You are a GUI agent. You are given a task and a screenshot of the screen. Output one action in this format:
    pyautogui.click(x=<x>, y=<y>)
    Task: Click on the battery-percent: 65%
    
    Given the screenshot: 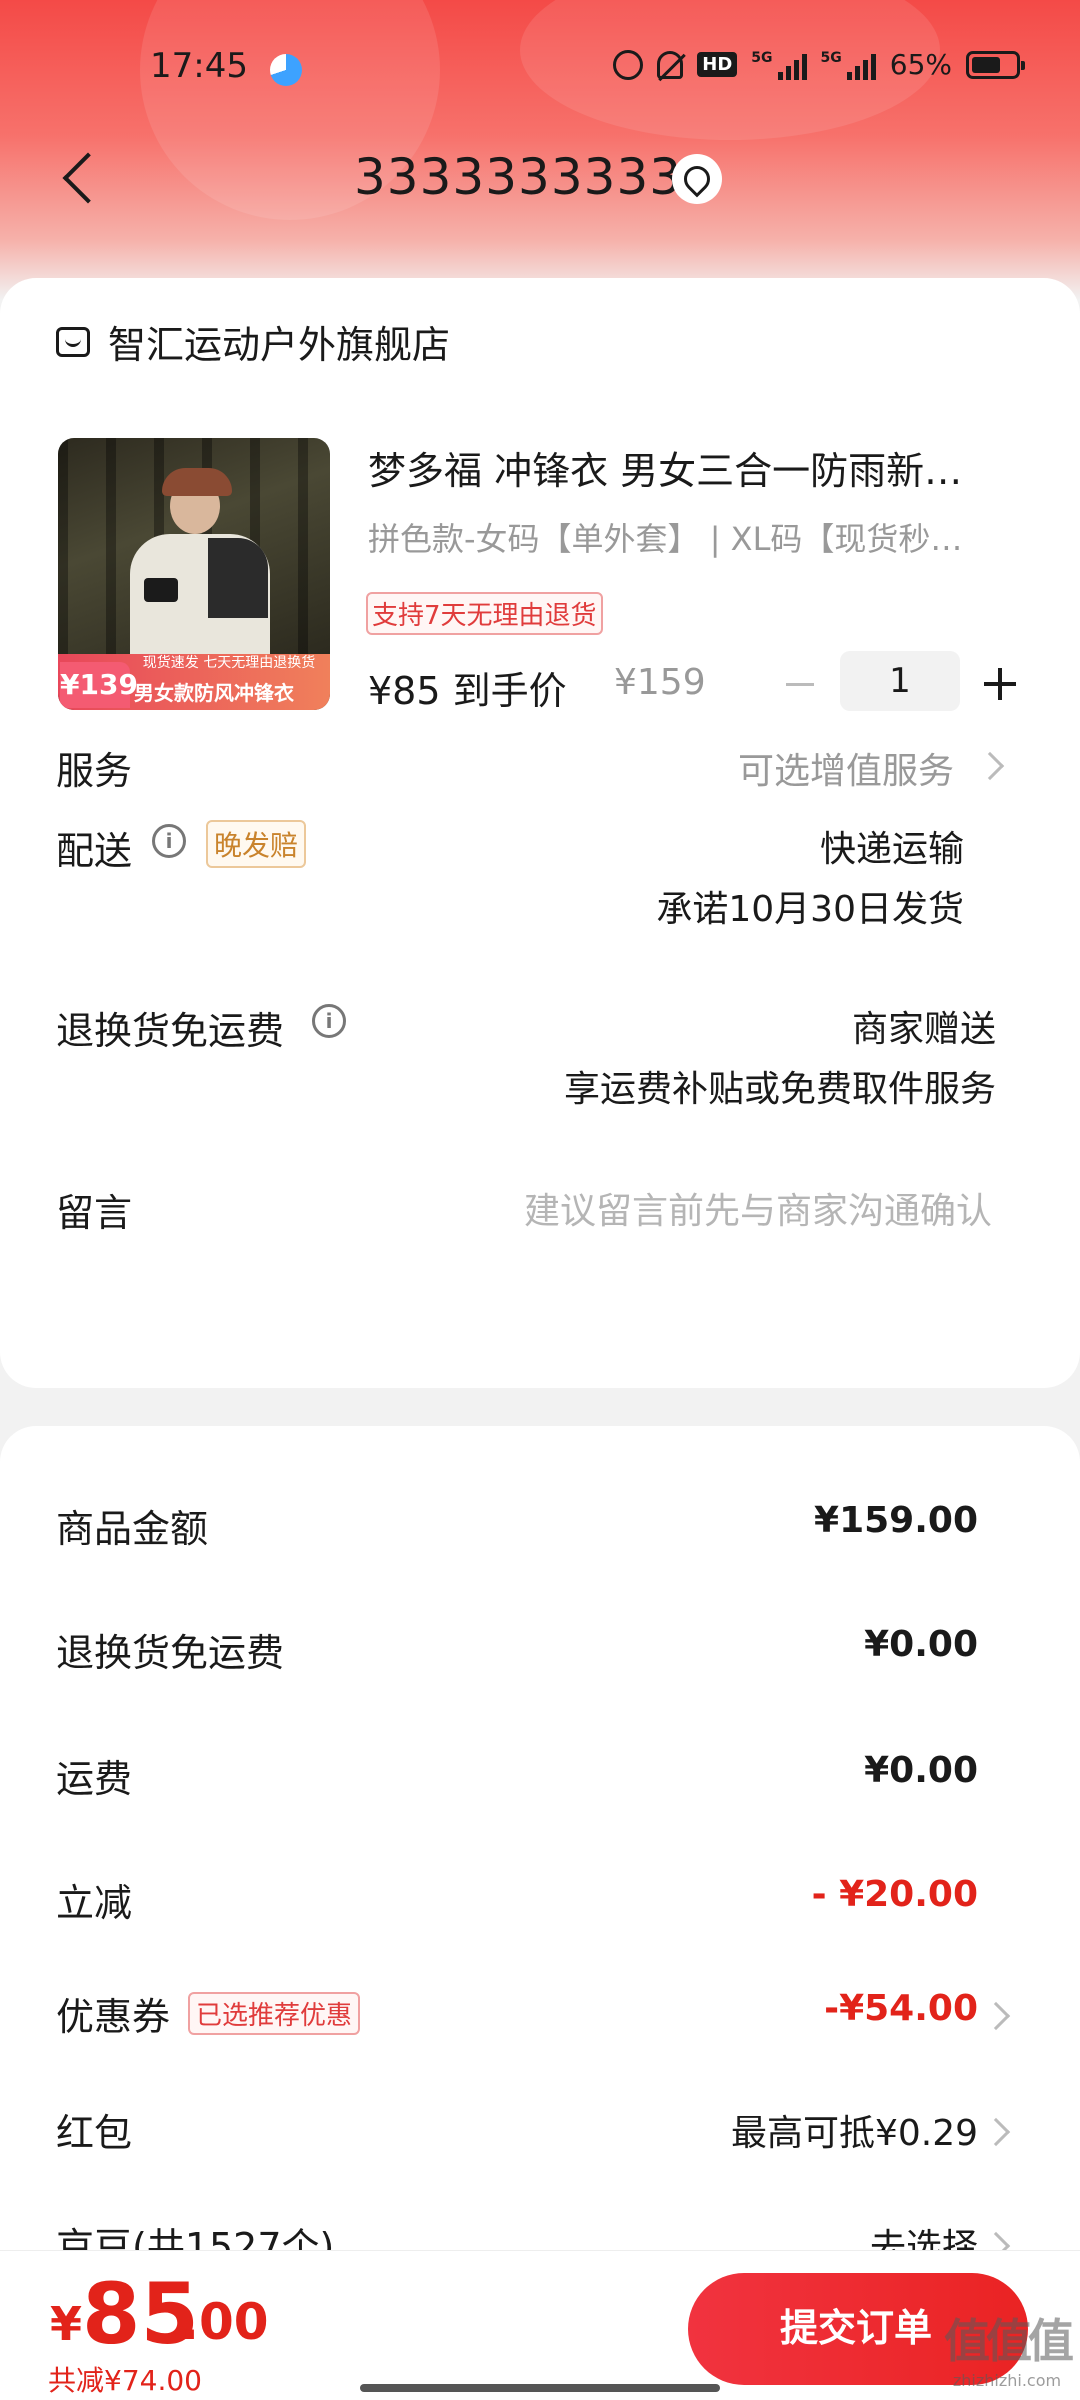 What is the action you would take?
    pyautogui.click(x=920, y=64)
    